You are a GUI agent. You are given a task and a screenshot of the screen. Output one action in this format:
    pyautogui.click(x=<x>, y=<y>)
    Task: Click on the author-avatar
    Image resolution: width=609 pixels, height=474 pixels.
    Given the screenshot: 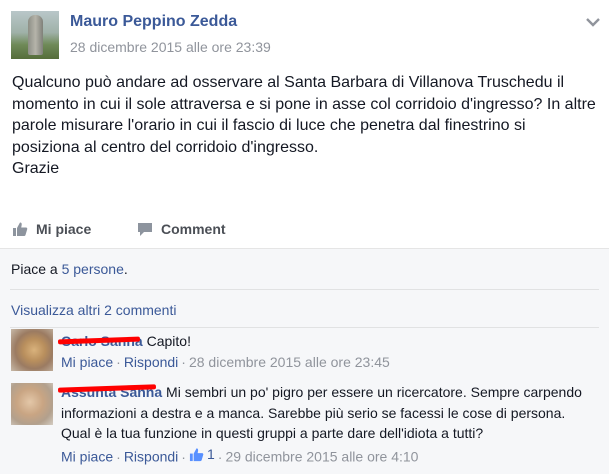 What is the action you would take?
    pyautogui.click(x=35, y=35)
    